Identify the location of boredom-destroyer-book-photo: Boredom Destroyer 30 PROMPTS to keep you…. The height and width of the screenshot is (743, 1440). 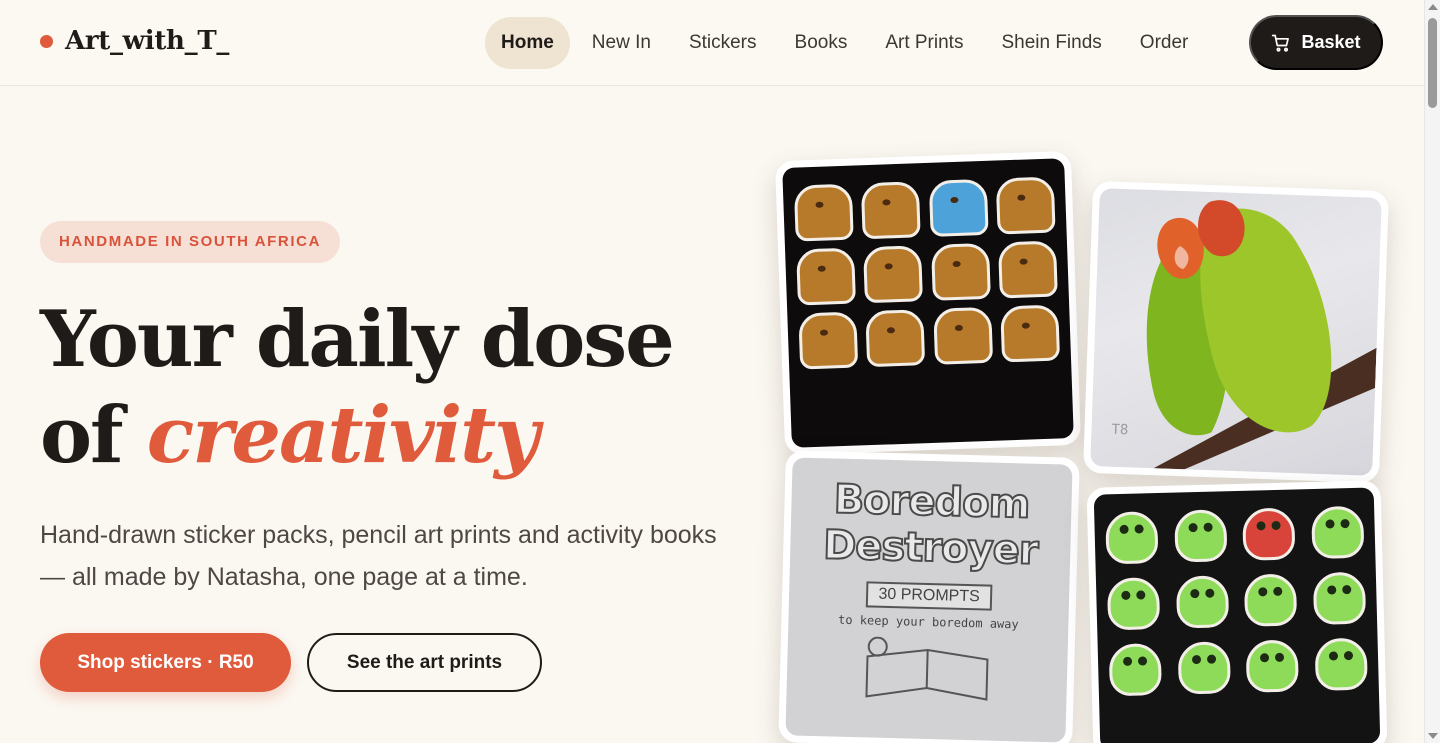
(929, 596).